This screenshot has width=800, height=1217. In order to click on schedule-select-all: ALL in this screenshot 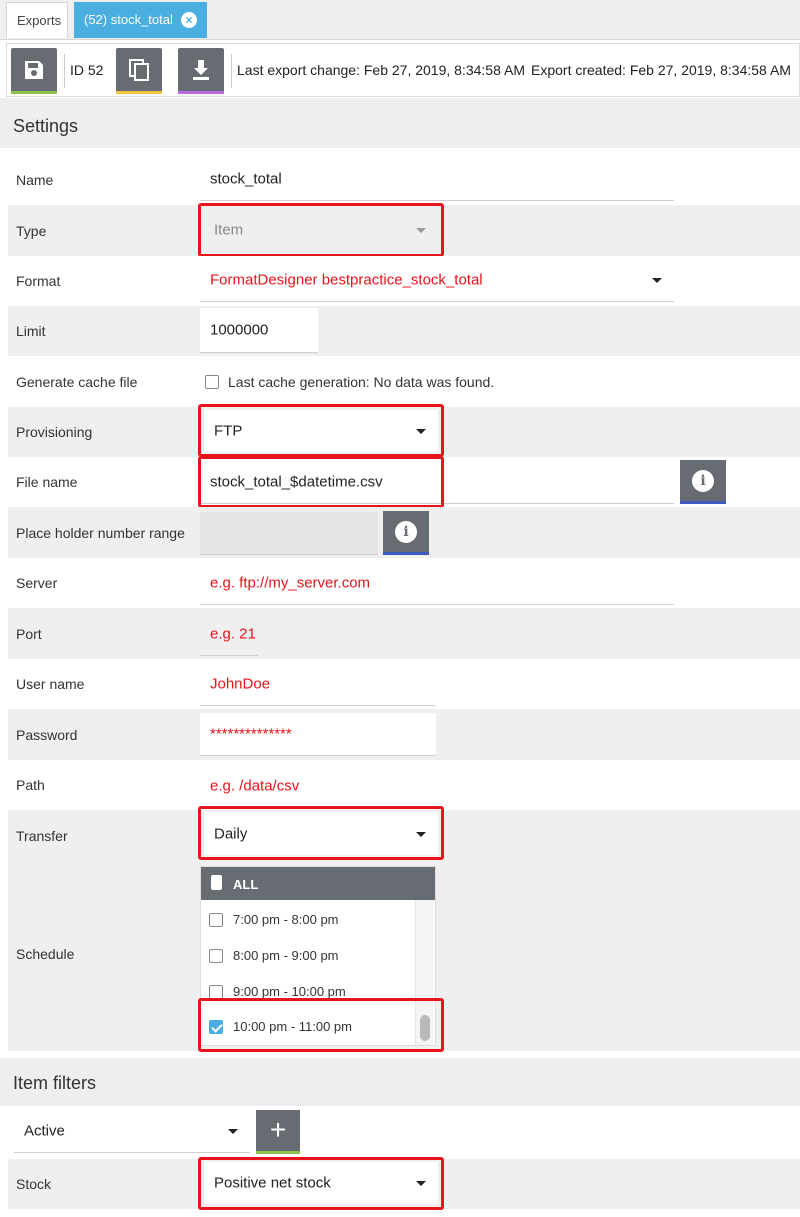, I will do `click(318, 883)`.